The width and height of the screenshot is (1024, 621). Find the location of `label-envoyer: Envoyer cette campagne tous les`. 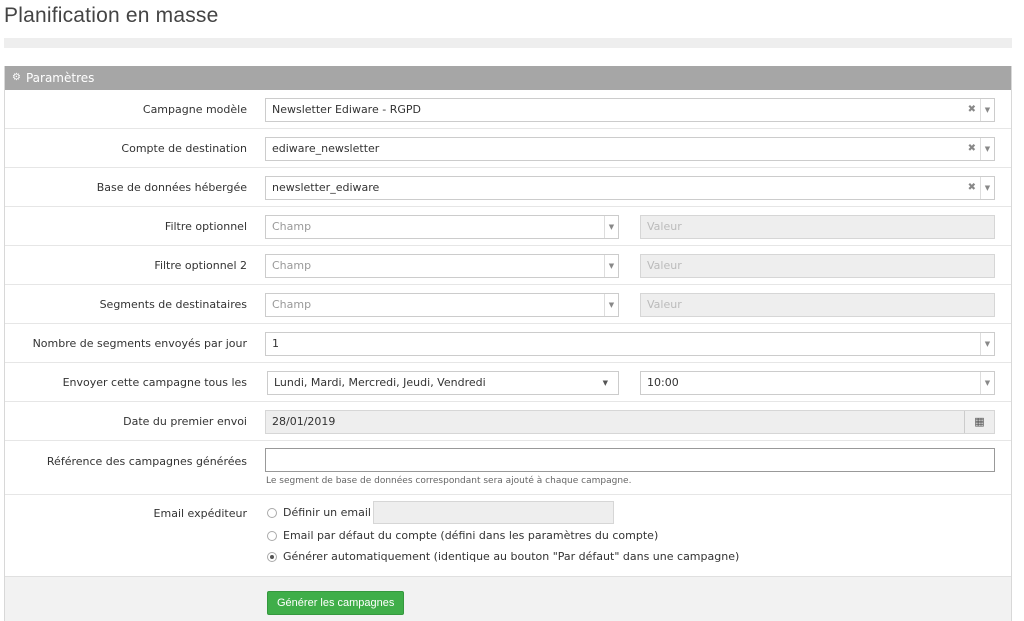

label-envoyer: Envoyer cette campagne tous les is located at coordinates (154, 382).